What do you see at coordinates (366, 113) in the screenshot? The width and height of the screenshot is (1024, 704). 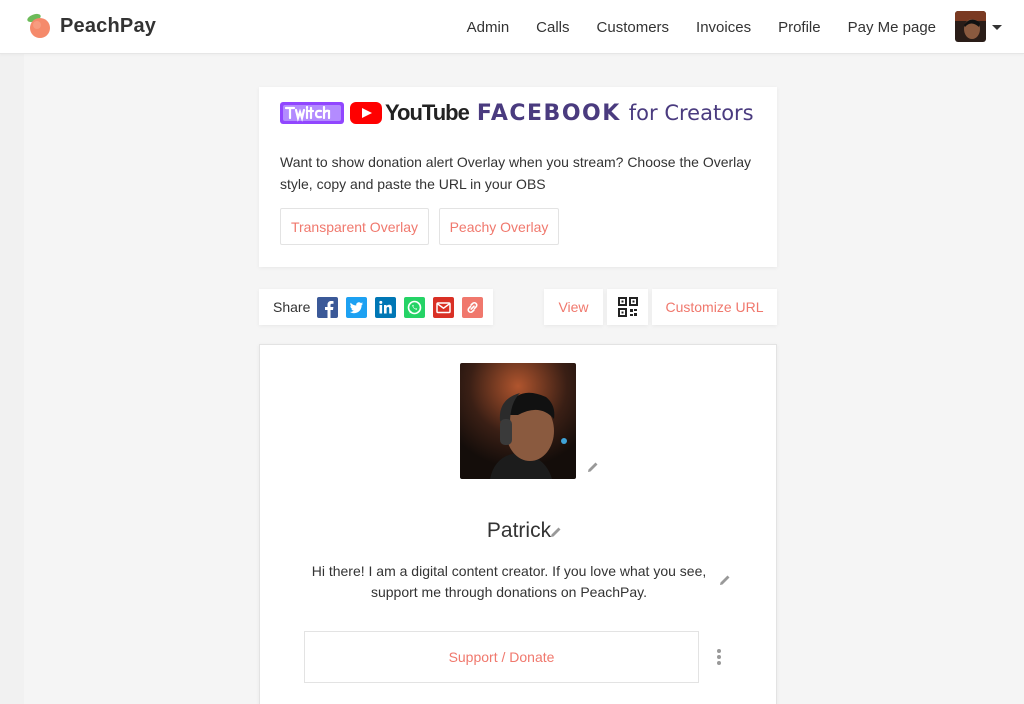 I see `youtube-logo-icon` at bounding box center [366, 113].